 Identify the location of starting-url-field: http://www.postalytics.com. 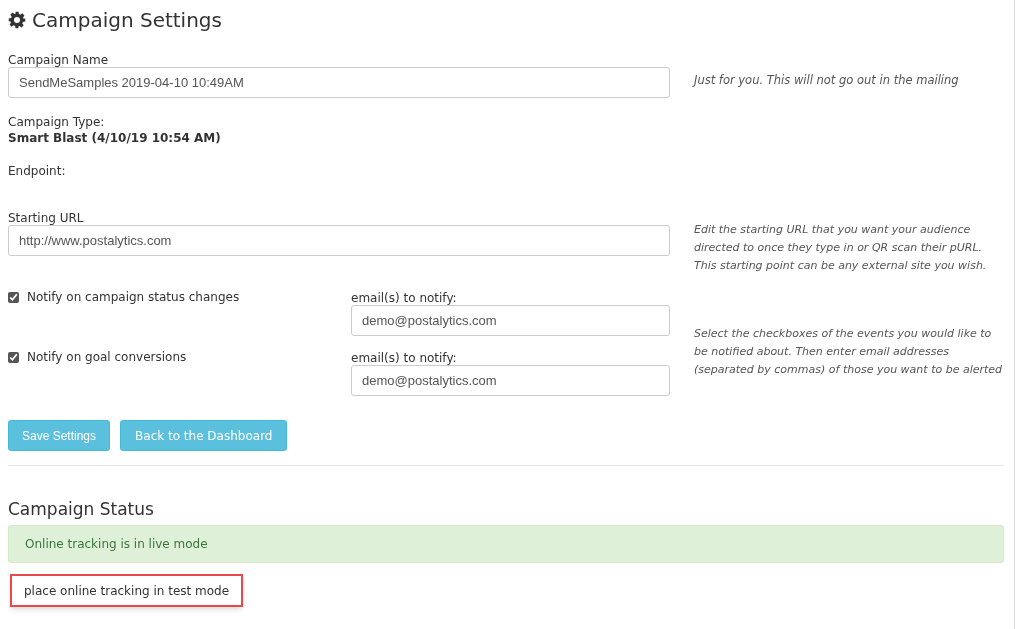
(339, 240).